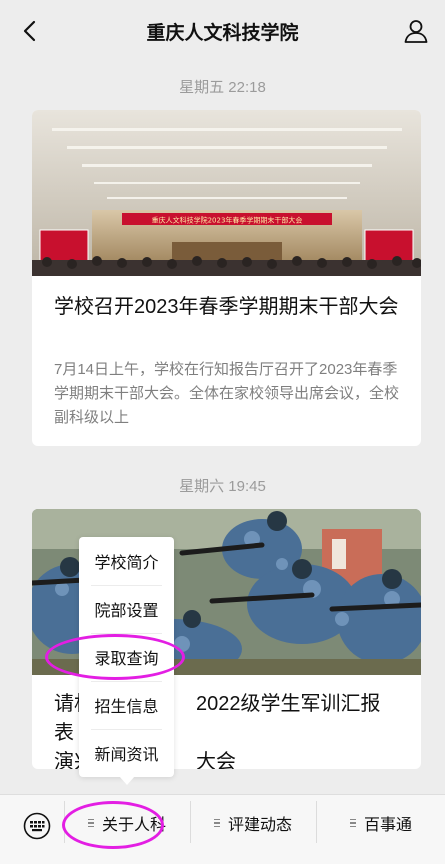 This screenshot has height=864, width=445. What do you see at coordinates (126, 609) in the screenshot?
I see `menu-item-departments: 院部设置` at bounding box center [126, 609].